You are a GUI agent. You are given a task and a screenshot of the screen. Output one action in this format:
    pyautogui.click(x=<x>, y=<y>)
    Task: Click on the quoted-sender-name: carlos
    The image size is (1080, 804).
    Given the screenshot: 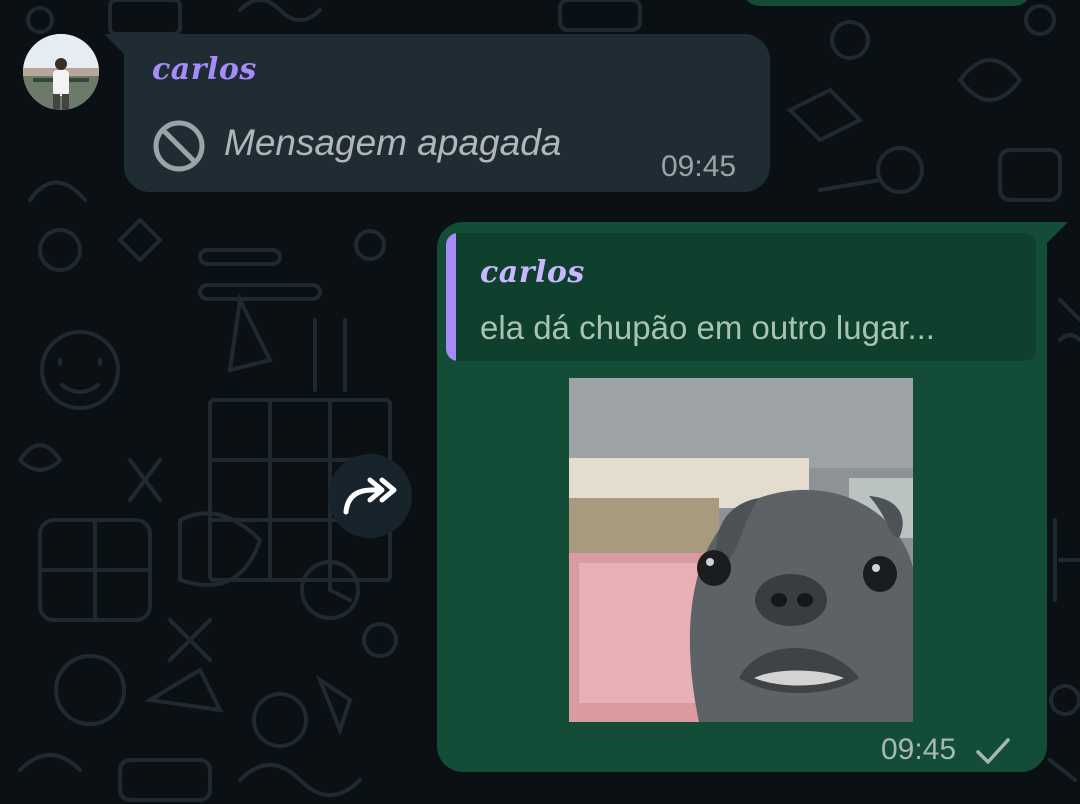 What is the action you would take?
    pyautogui.click(x=532, y=272)
    